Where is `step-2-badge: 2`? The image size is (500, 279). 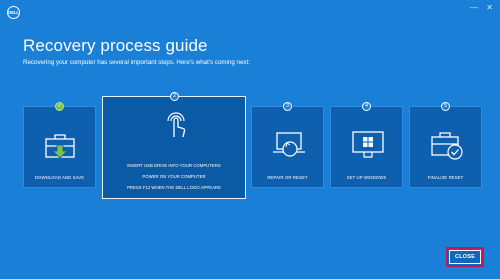
step-2-badge: 2 is located at coordinates (174, 96).